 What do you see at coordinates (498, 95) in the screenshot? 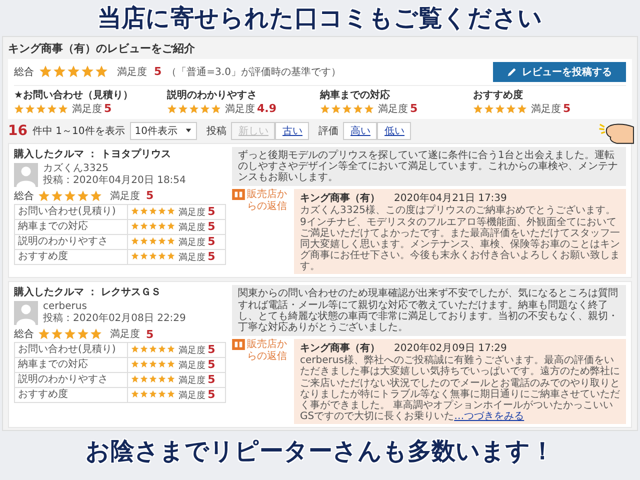
I see `category-label: おすすめ度` at bounding box center [498, 95].